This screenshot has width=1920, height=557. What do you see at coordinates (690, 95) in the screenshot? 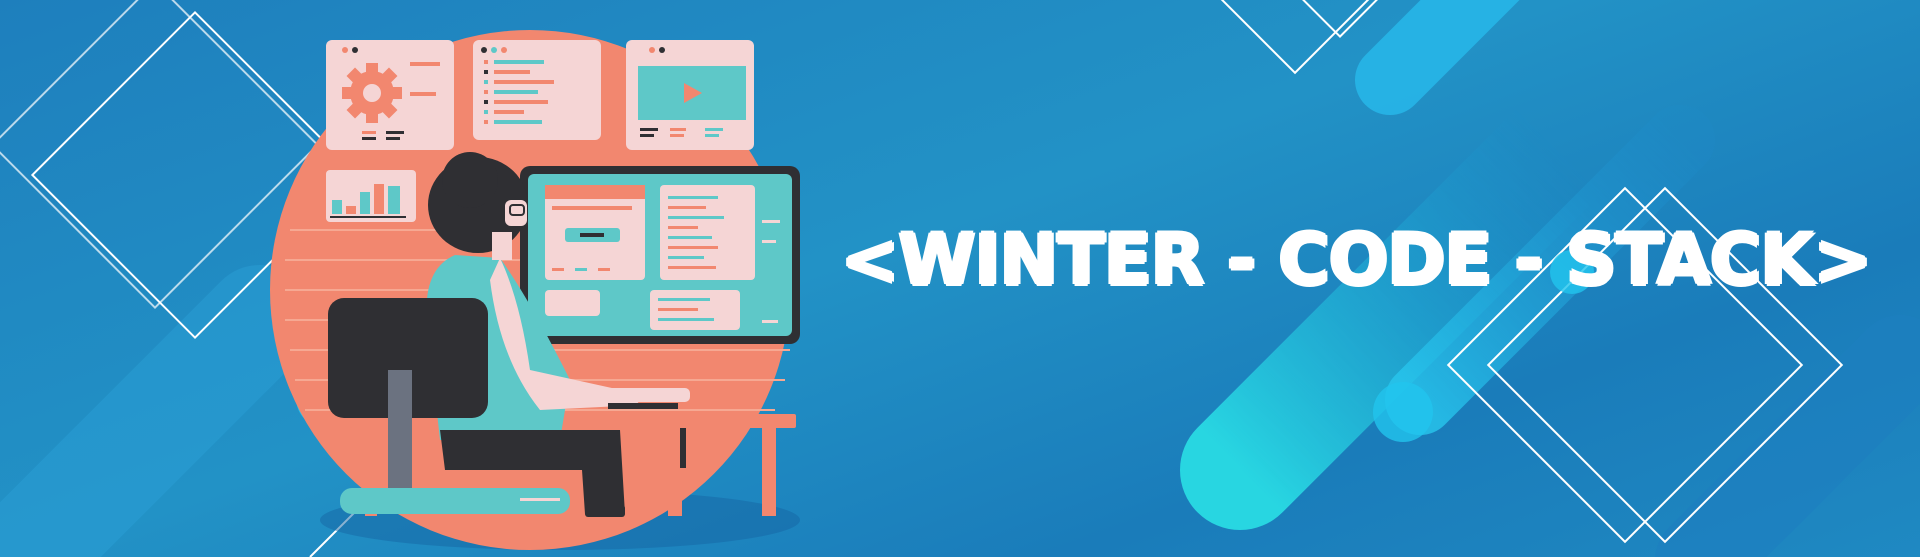
I see `video-panel` at bounding box center [690, 95].